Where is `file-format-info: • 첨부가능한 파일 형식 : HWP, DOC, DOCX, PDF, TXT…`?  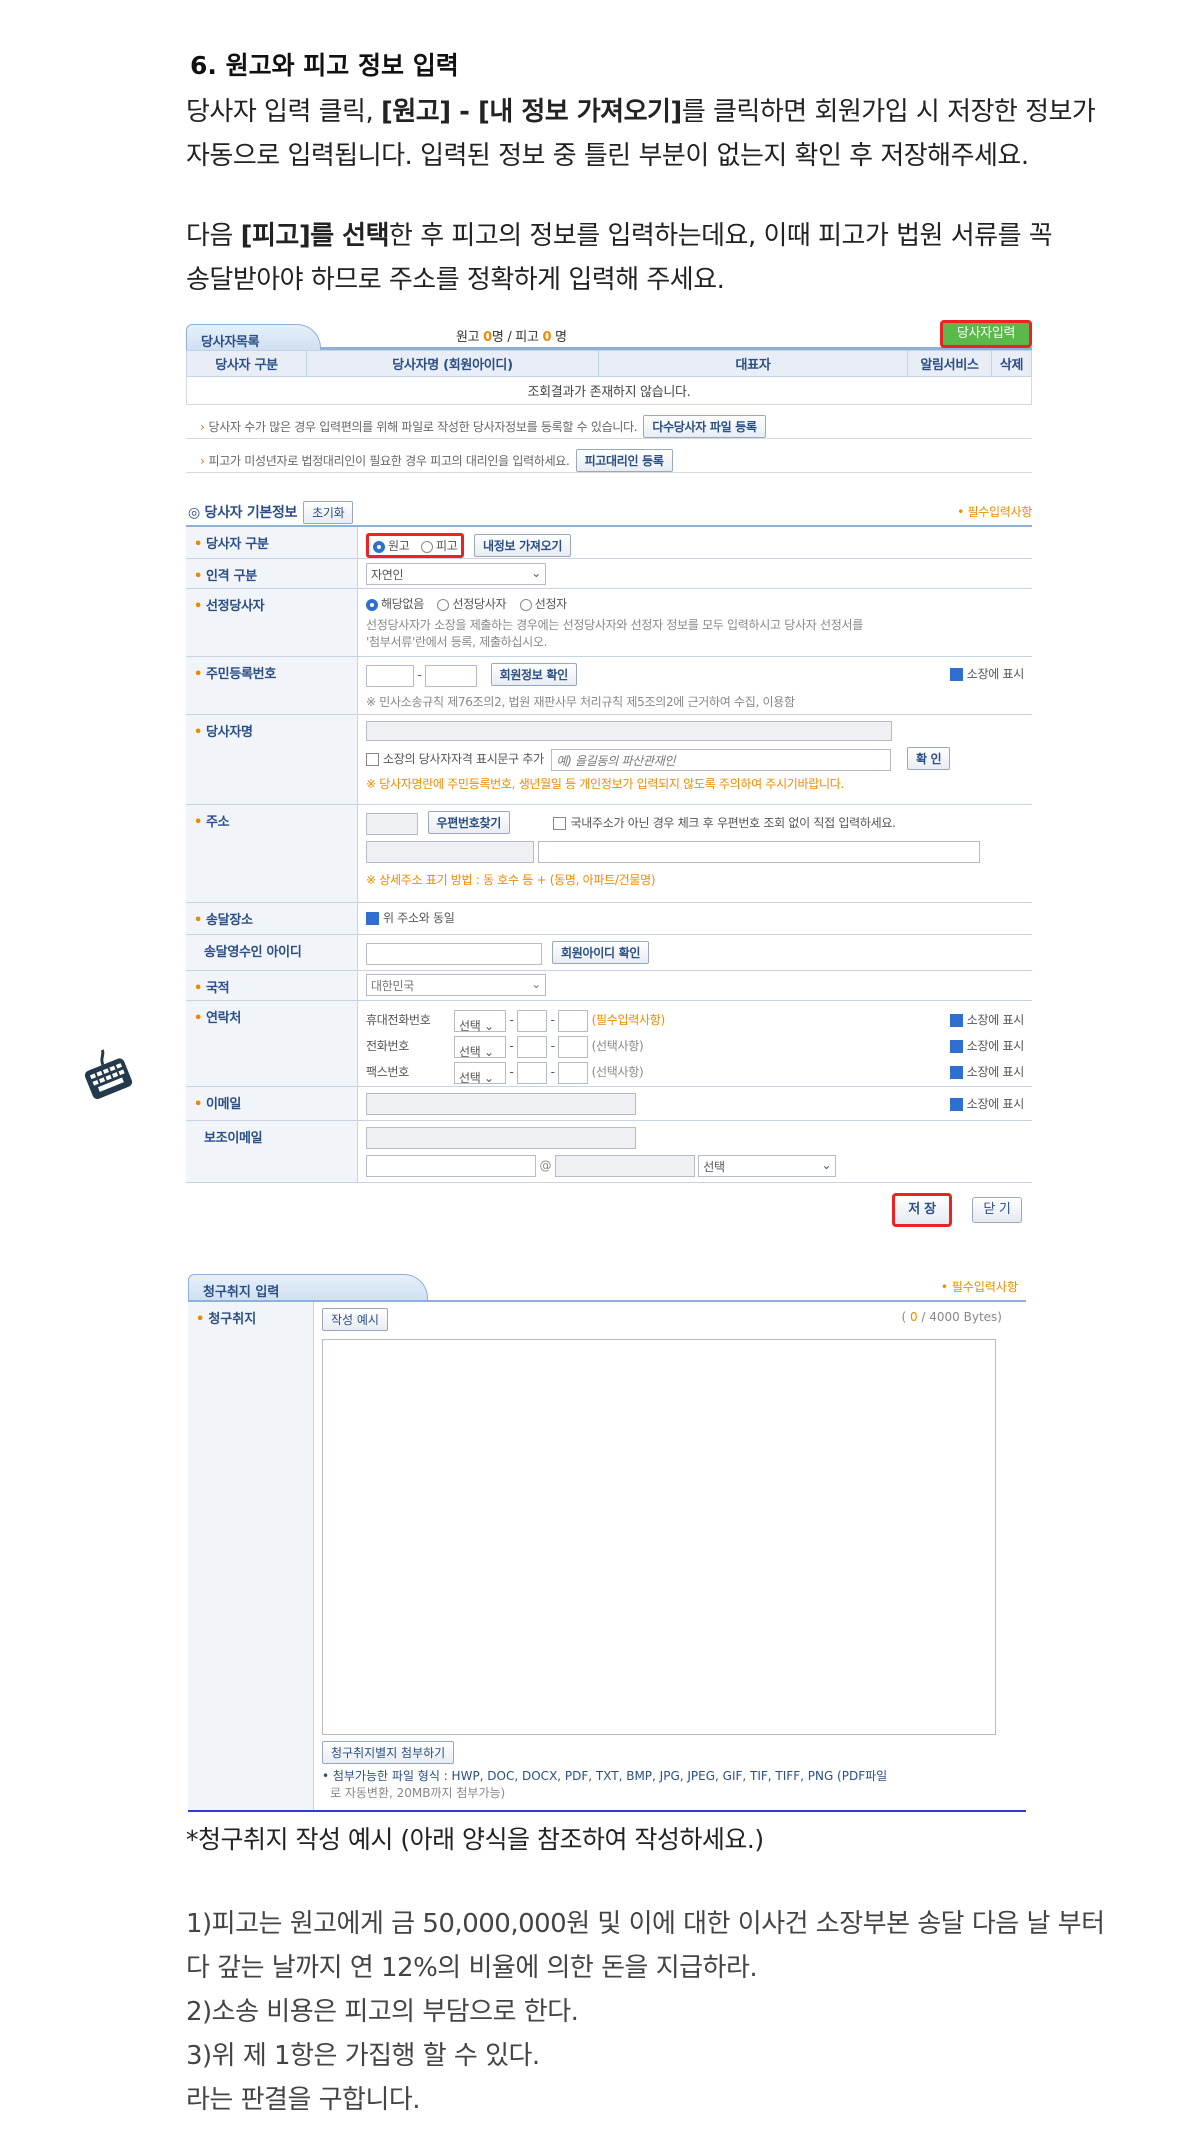
file-format-info: • 첨부가능한 파일 형식 : HWP, DOC, DOCX, PDF, TXT… is located at coordinates (605, 1784).